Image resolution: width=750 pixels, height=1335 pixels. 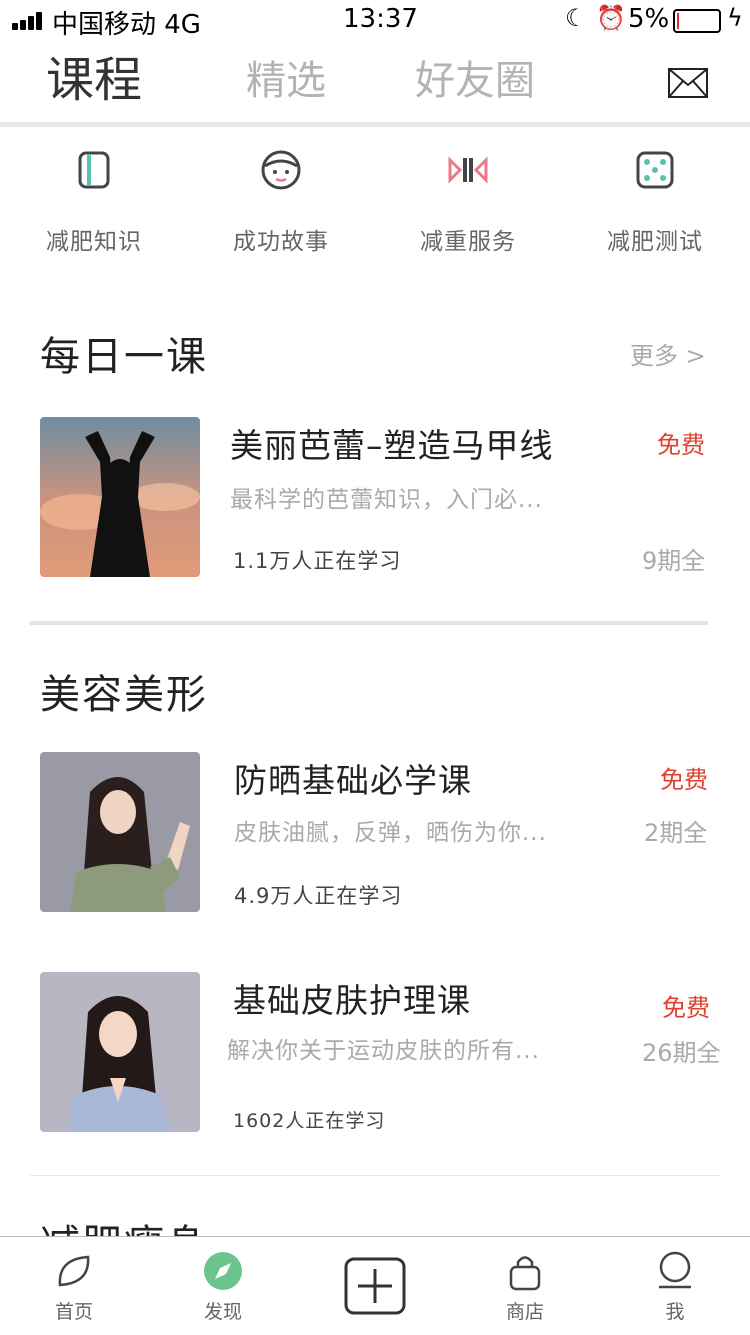 I want to click on category-label: 成功故事, so click(x=281, y=242).